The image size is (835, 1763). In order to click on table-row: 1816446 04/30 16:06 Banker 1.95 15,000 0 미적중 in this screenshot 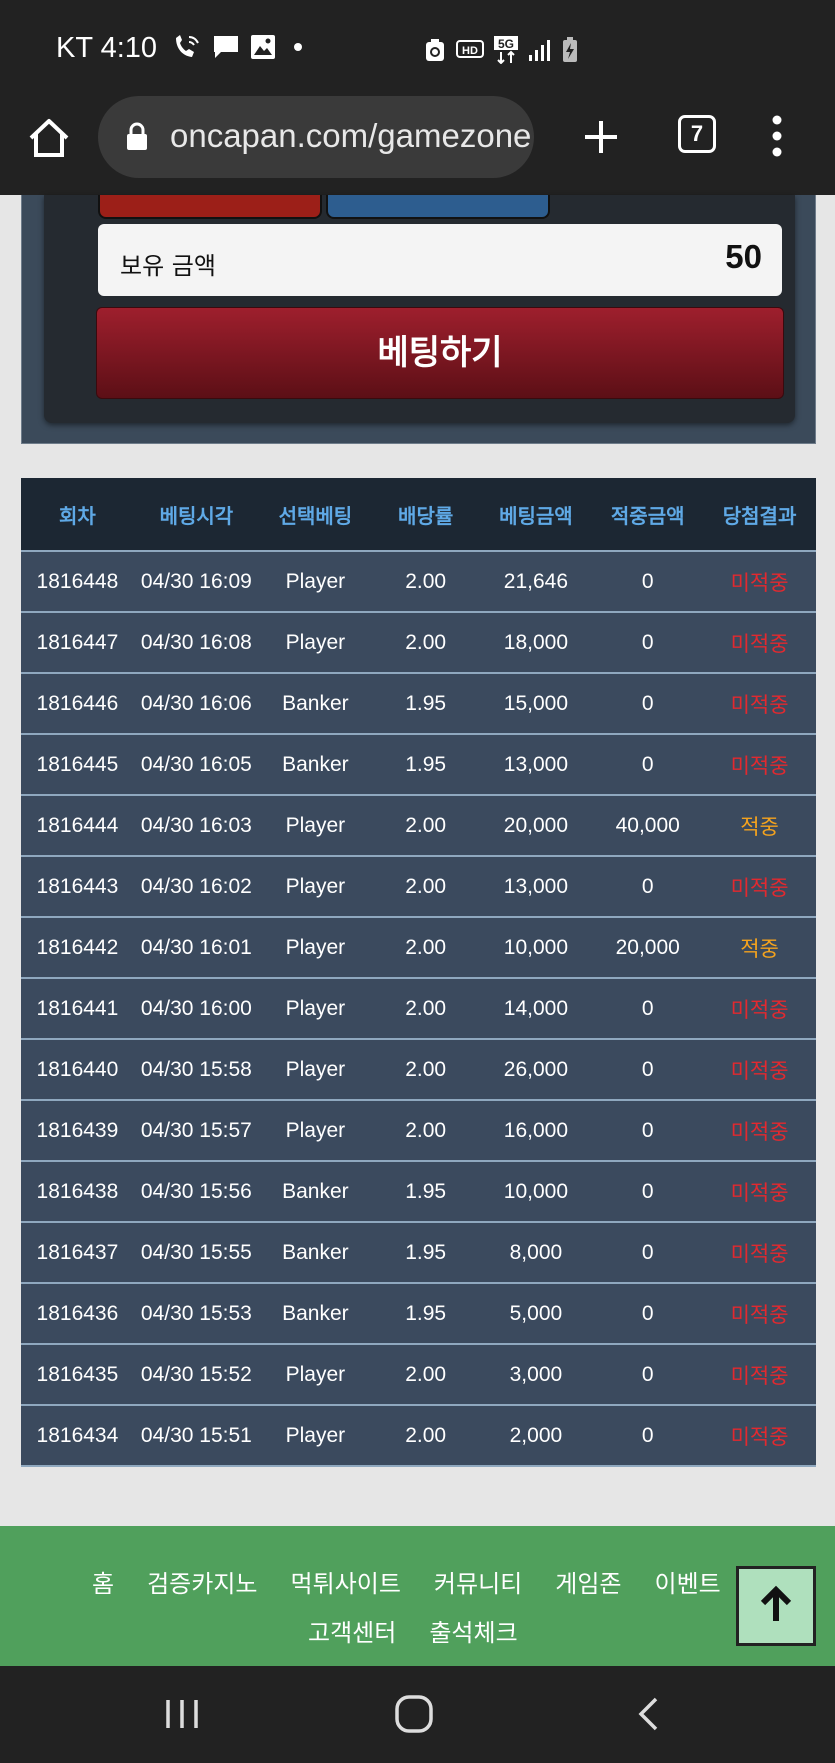, I will do `click(418, 703)`.